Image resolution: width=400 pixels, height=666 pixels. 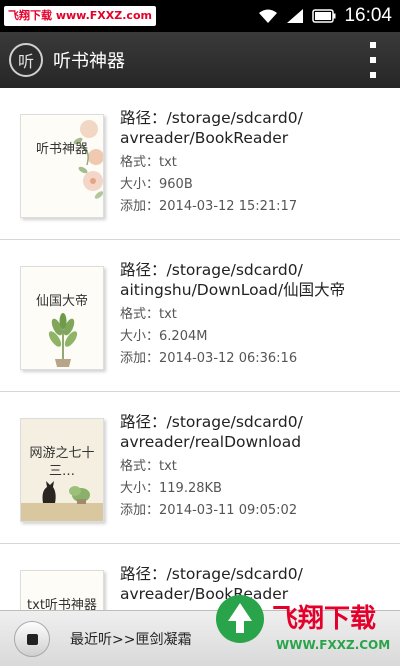 I want to click on player-bar: 最近听>>匣剑凝霜 飞翔下载 WWW.FXXZ.COM, so click(x=200, y=630).